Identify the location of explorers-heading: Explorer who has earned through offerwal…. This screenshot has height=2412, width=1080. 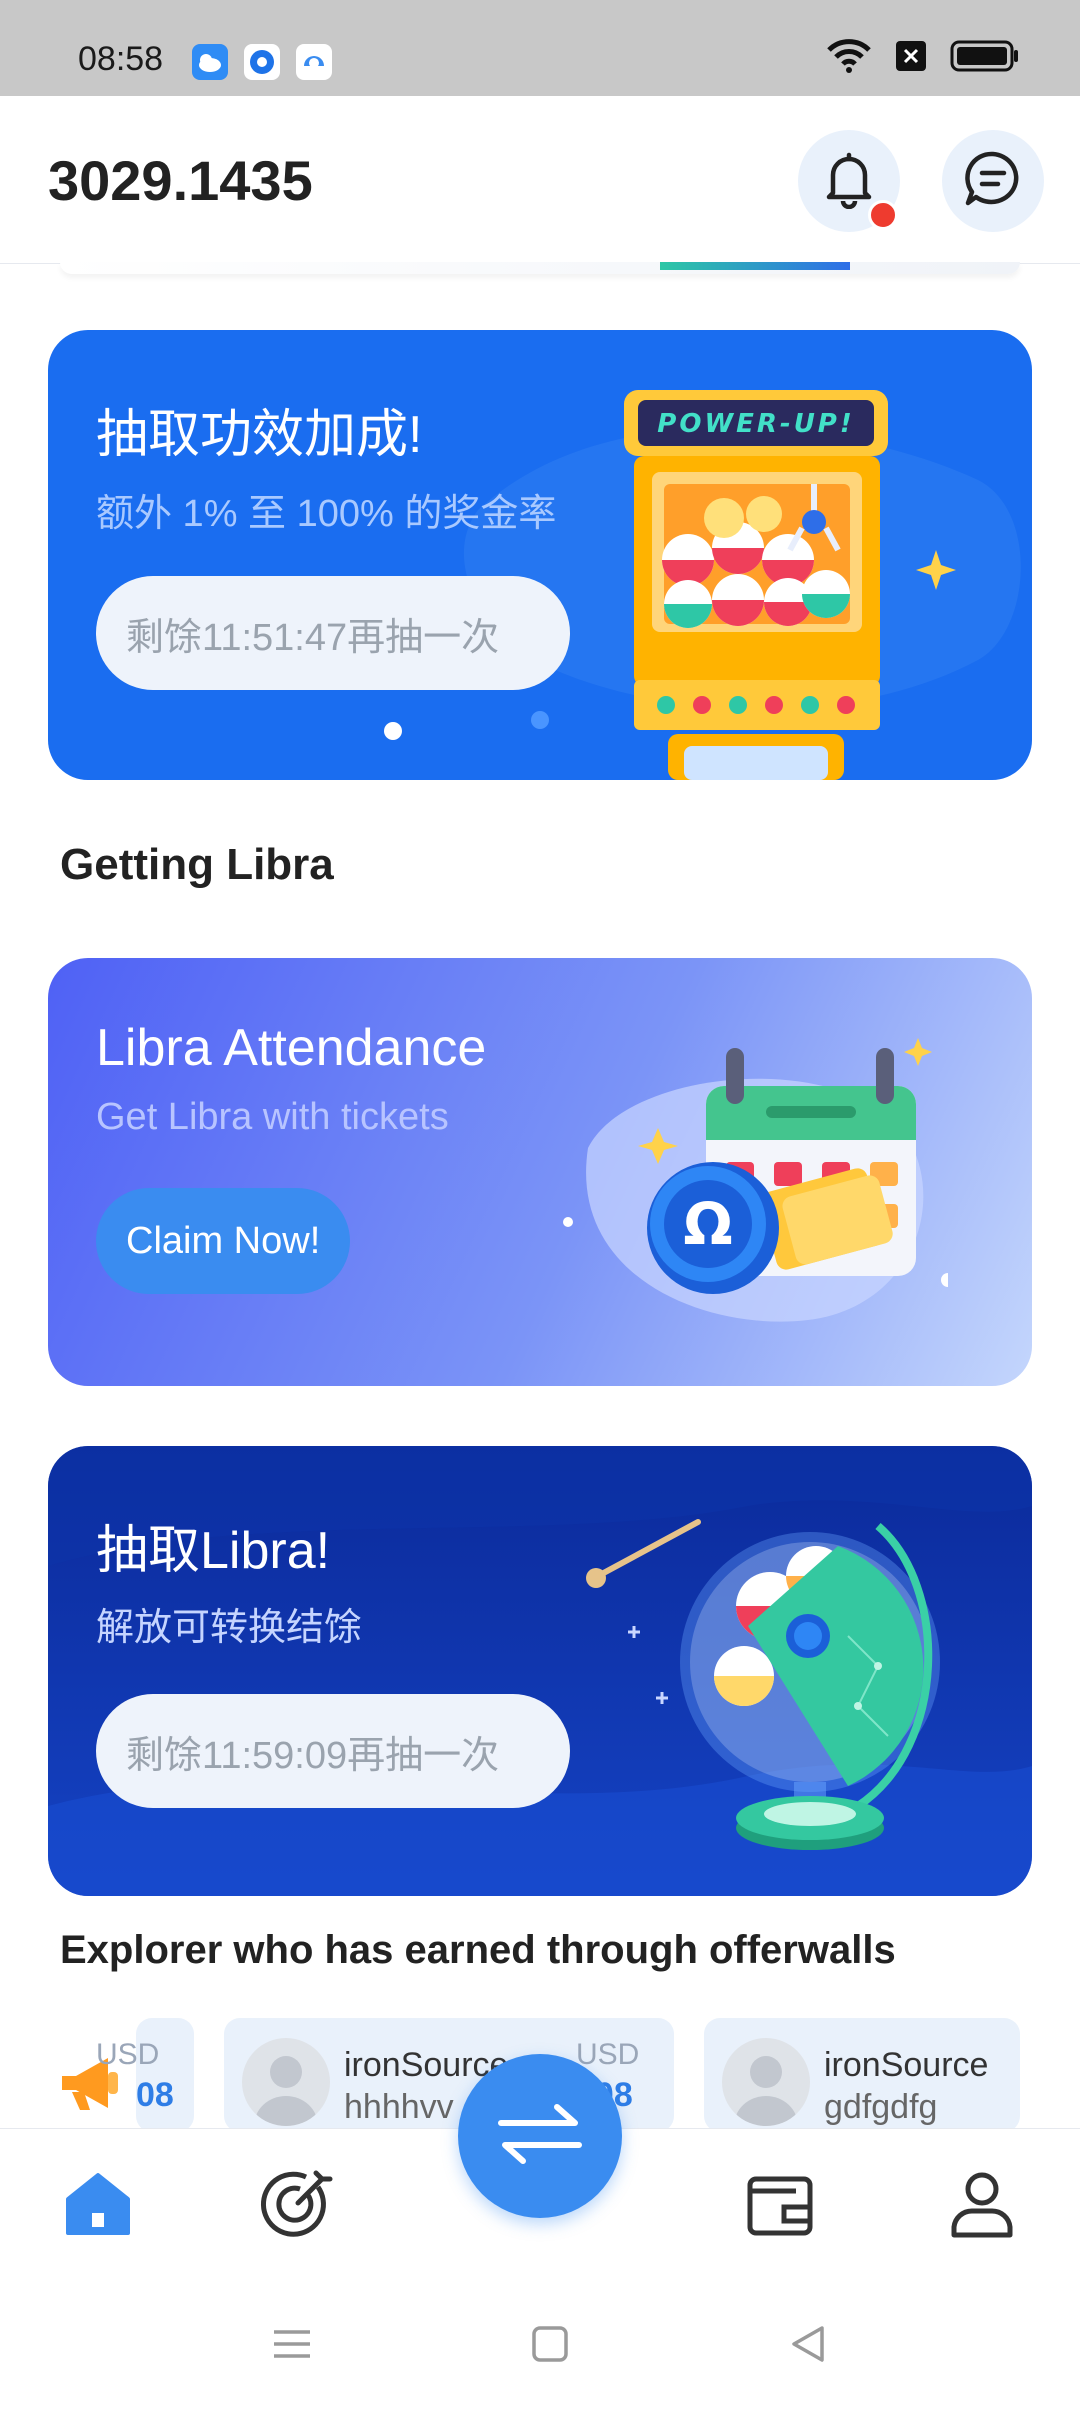
(478, 1950).